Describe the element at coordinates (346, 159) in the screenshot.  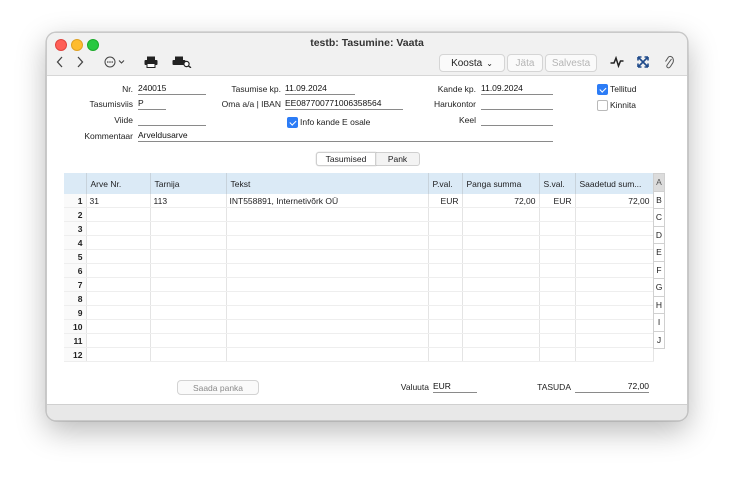
I see `tab-tasumised: Tasumised` at that location.